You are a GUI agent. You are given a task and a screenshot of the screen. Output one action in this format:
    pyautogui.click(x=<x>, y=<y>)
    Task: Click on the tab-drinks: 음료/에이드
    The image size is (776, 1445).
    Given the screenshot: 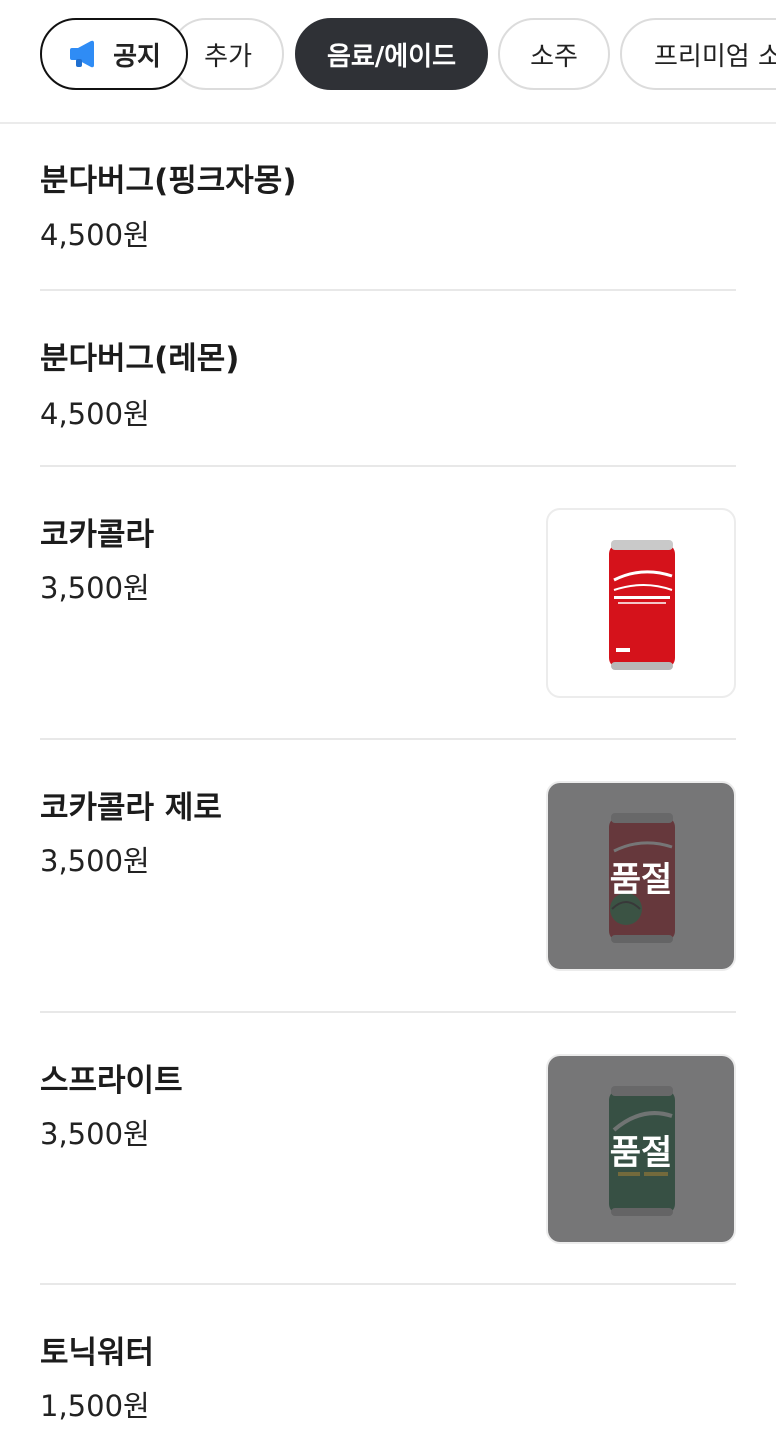 What is the action you would take?
    pyautogui.click(x=391, y=54)
    